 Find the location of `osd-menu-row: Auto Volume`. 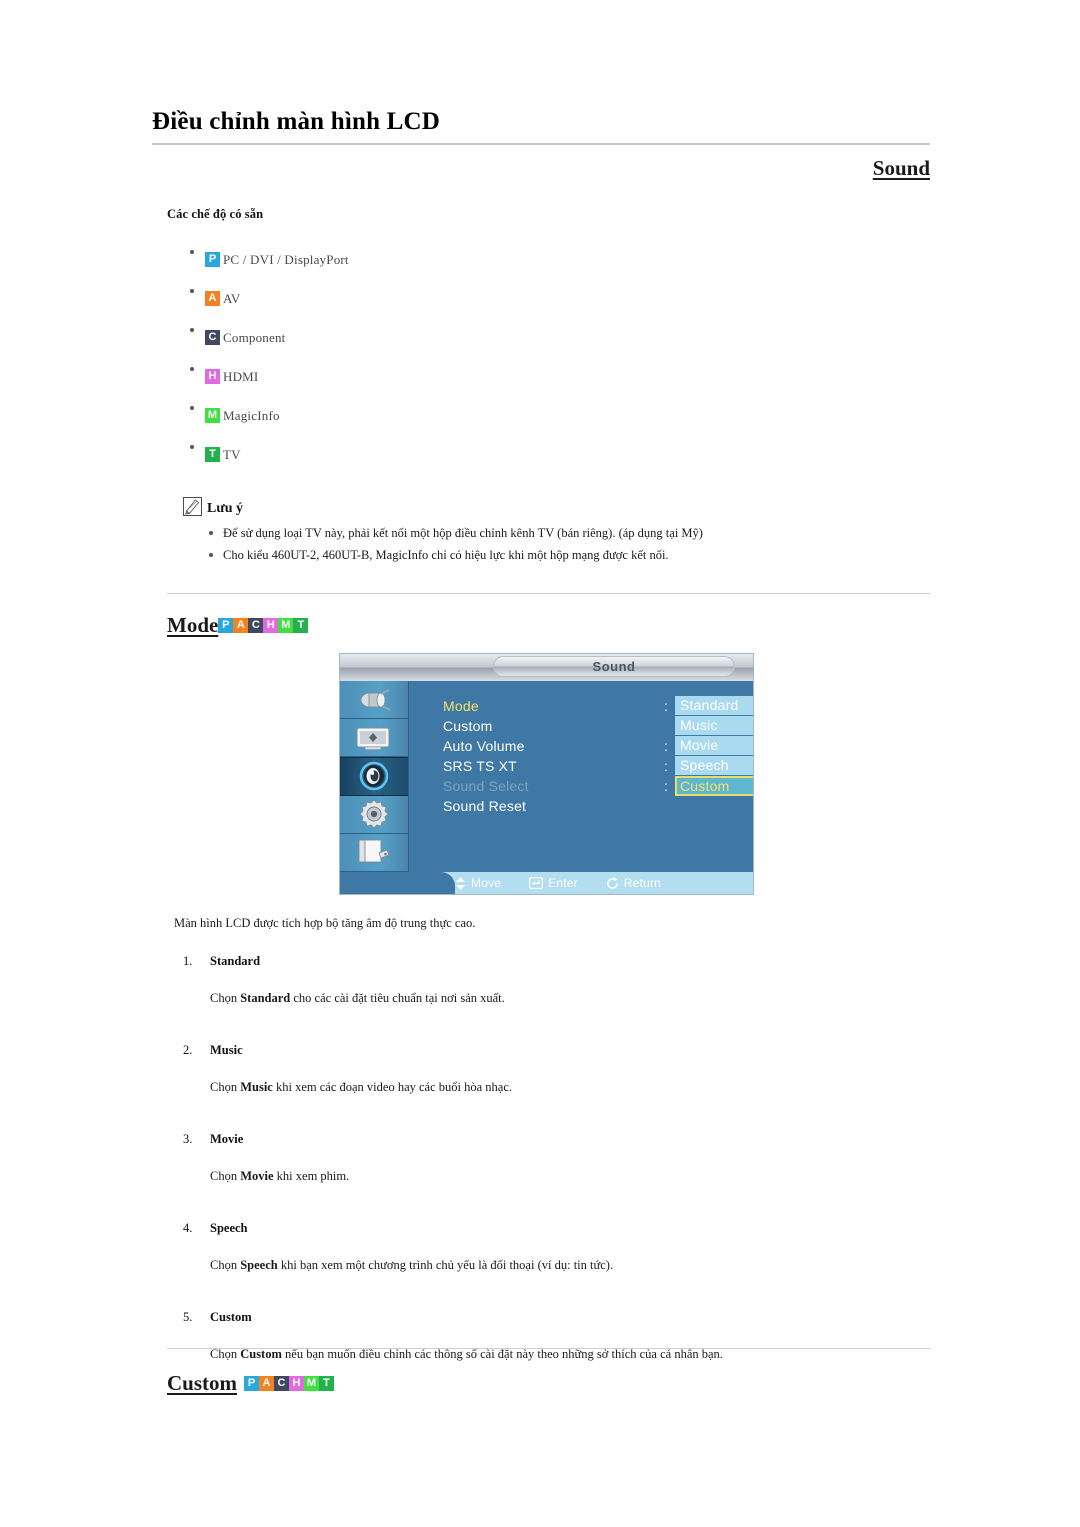

osd-menu-row: Auto Volume is located at coordinates (486, 746).